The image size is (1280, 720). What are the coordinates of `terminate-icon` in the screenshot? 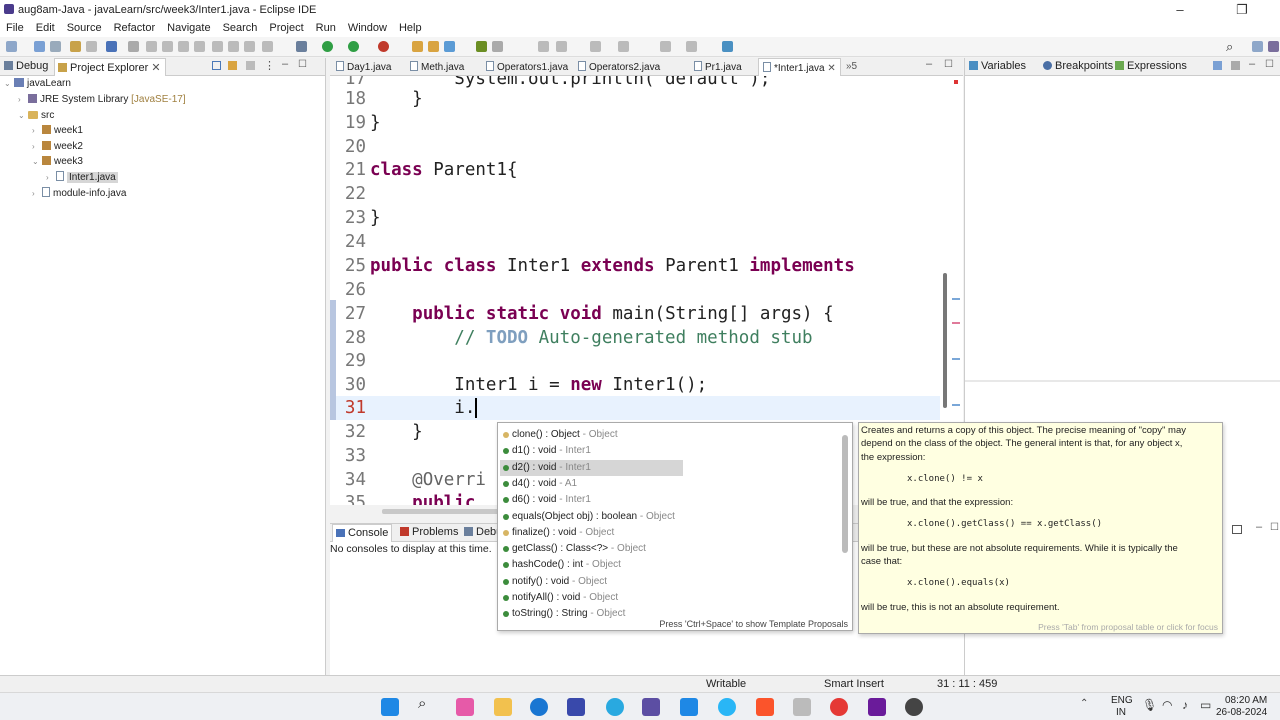 It's located at (183, 46).